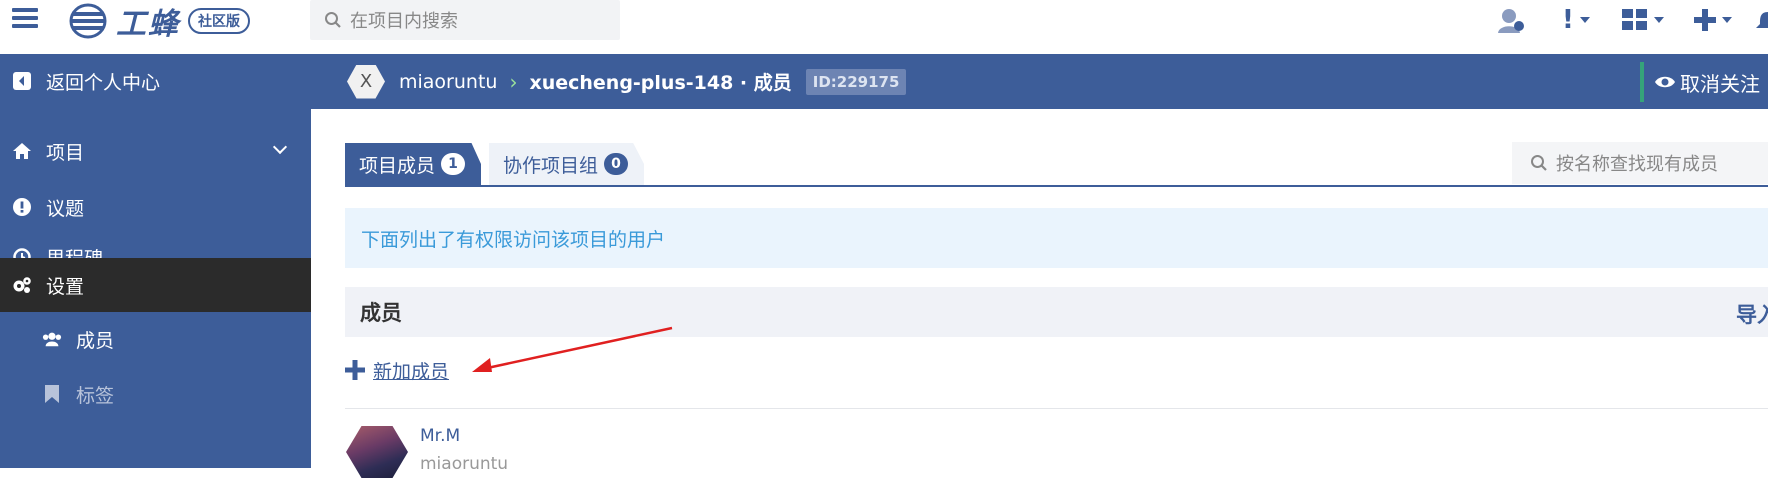 This screenshot has width=1768, height=478. What do you see at coordinates (88, 21) in the screenshot?
I see `logo-mark-icon` at bounding box center [88, 21].